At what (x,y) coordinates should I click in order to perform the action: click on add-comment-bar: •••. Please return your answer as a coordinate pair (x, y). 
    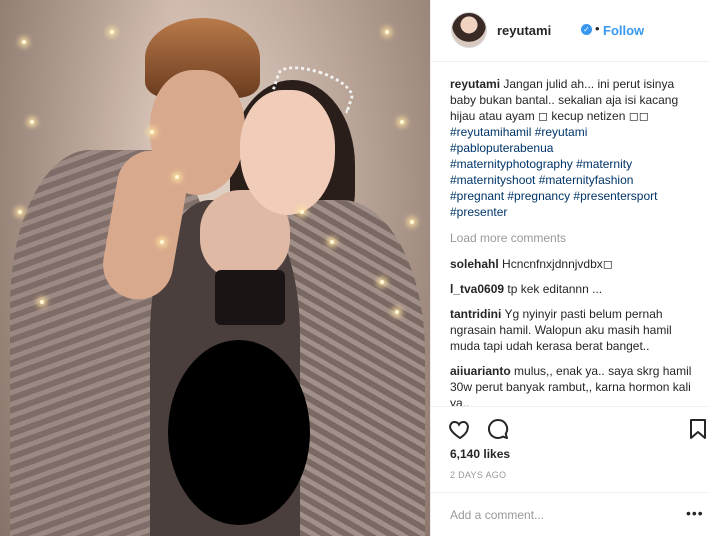
    Looking at the image, I should click on (570, 514).